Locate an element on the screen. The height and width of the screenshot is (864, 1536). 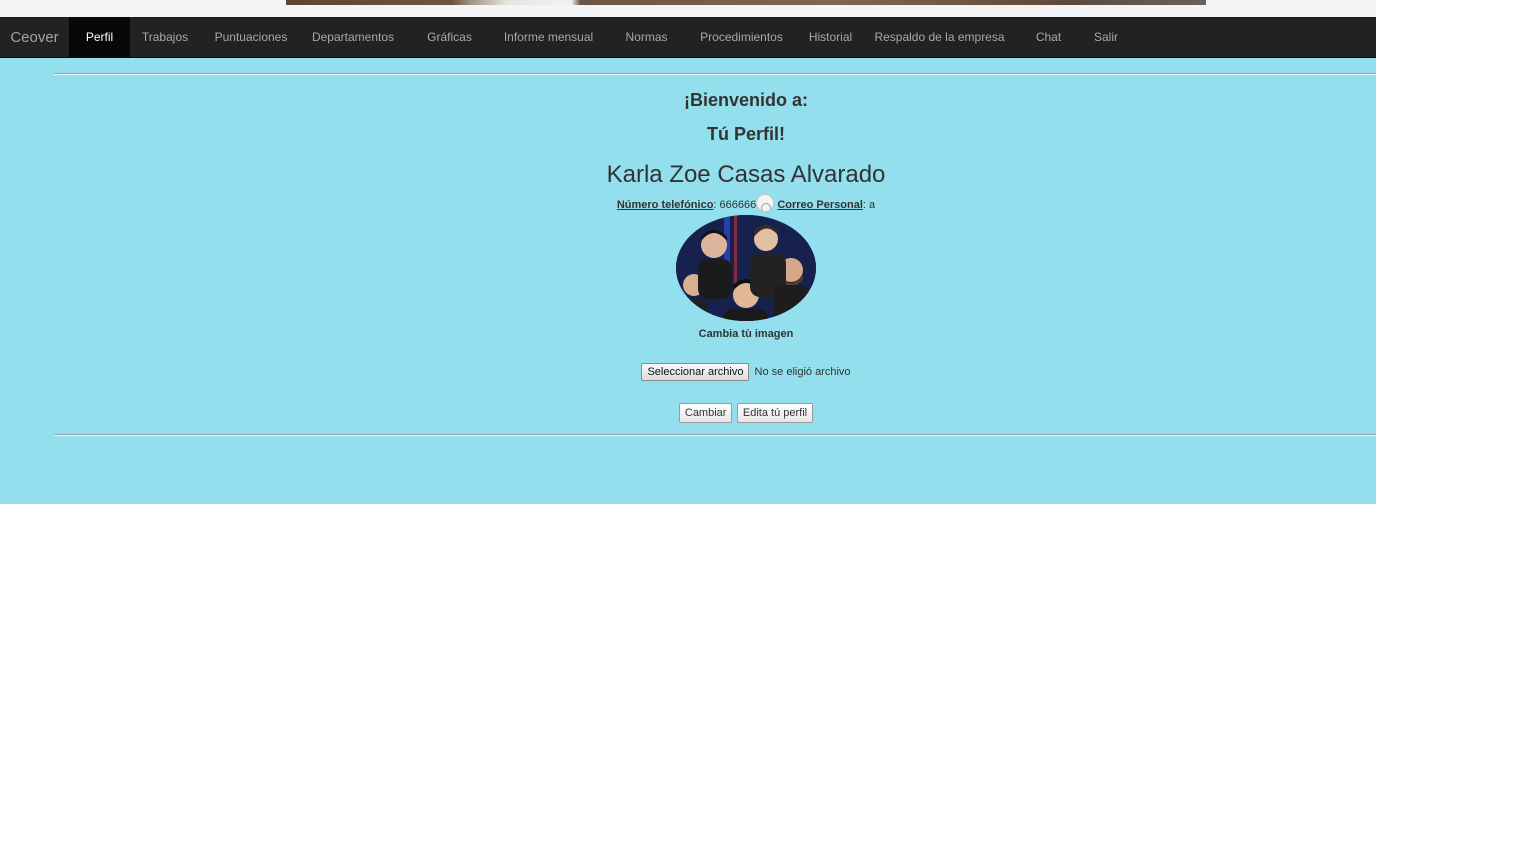
nav-item-respaldo: Respaldo de la empresa is located at coordinates (939, 37).